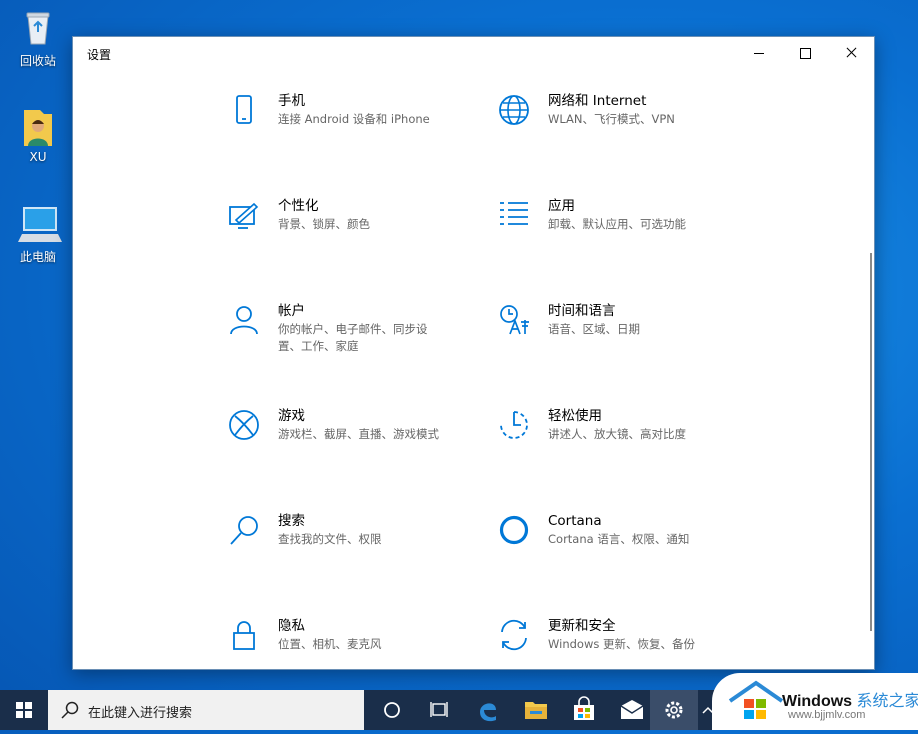 The height and width of the screenshot is (734, 918). Describe the element at coordinates (392, 710) in the screenshot. I see `cortana-taskbar-button` at that location.